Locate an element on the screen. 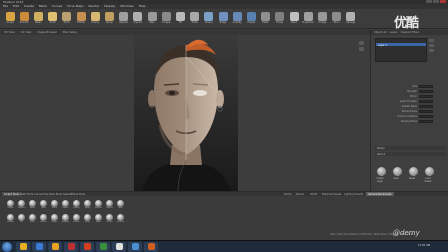  camera-icon is located at coordinates (361, 43).